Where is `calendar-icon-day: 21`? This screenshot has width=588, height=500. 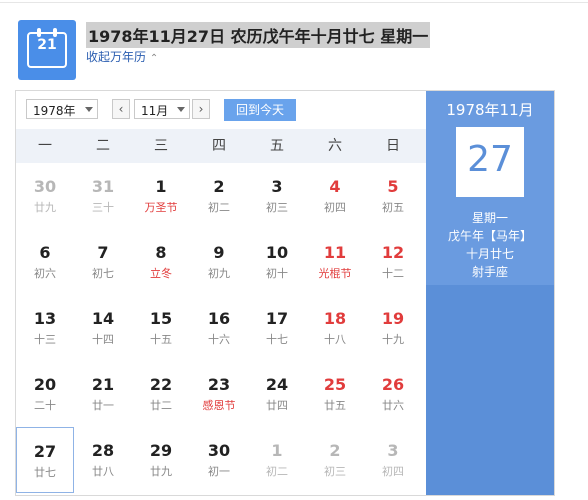
calendar-icon-day: 21 is located at coordinates (47, 45).